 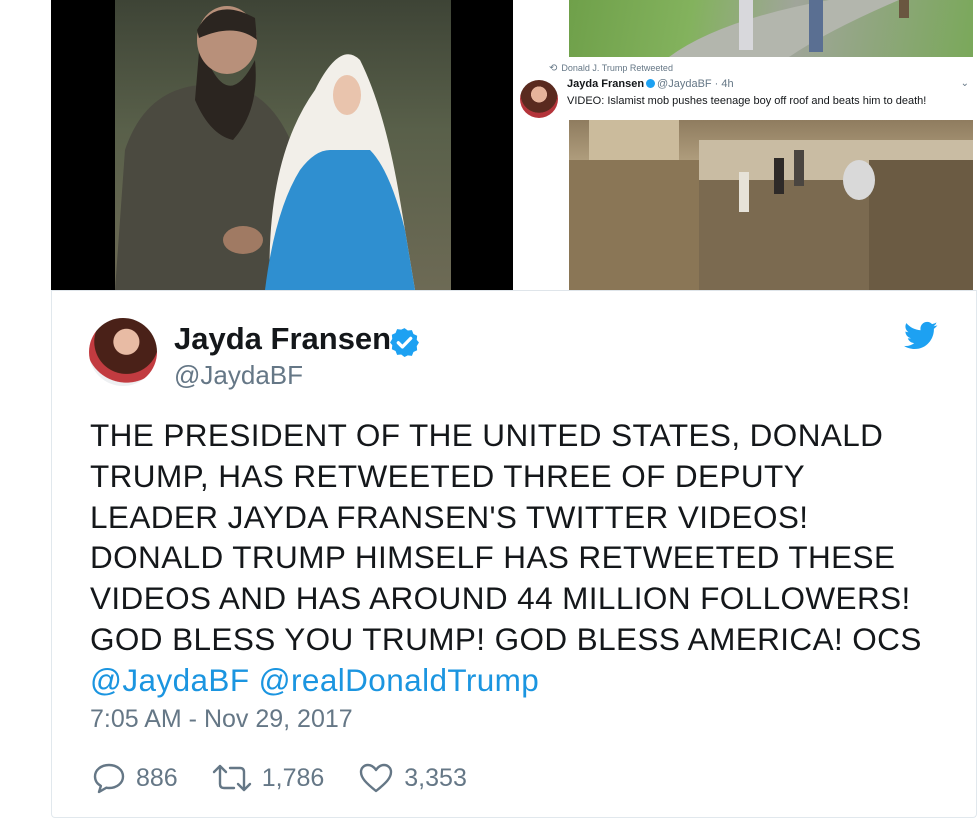 What do you see at coordinates (238, 375) in the screenshot?
I see `handle: @JaydaBF` at bounding box center [238, 375].